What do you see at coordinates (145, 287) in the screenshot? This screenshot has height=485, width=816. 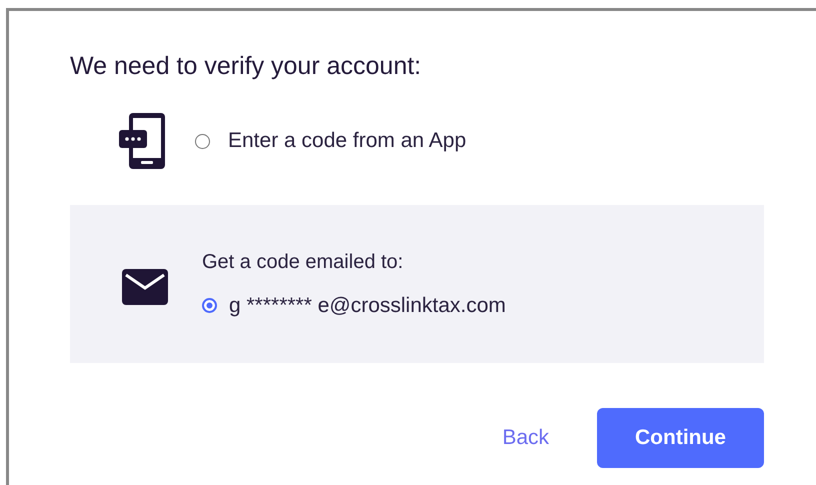 I see `envelope-icon` at bounding box center [145, 287].